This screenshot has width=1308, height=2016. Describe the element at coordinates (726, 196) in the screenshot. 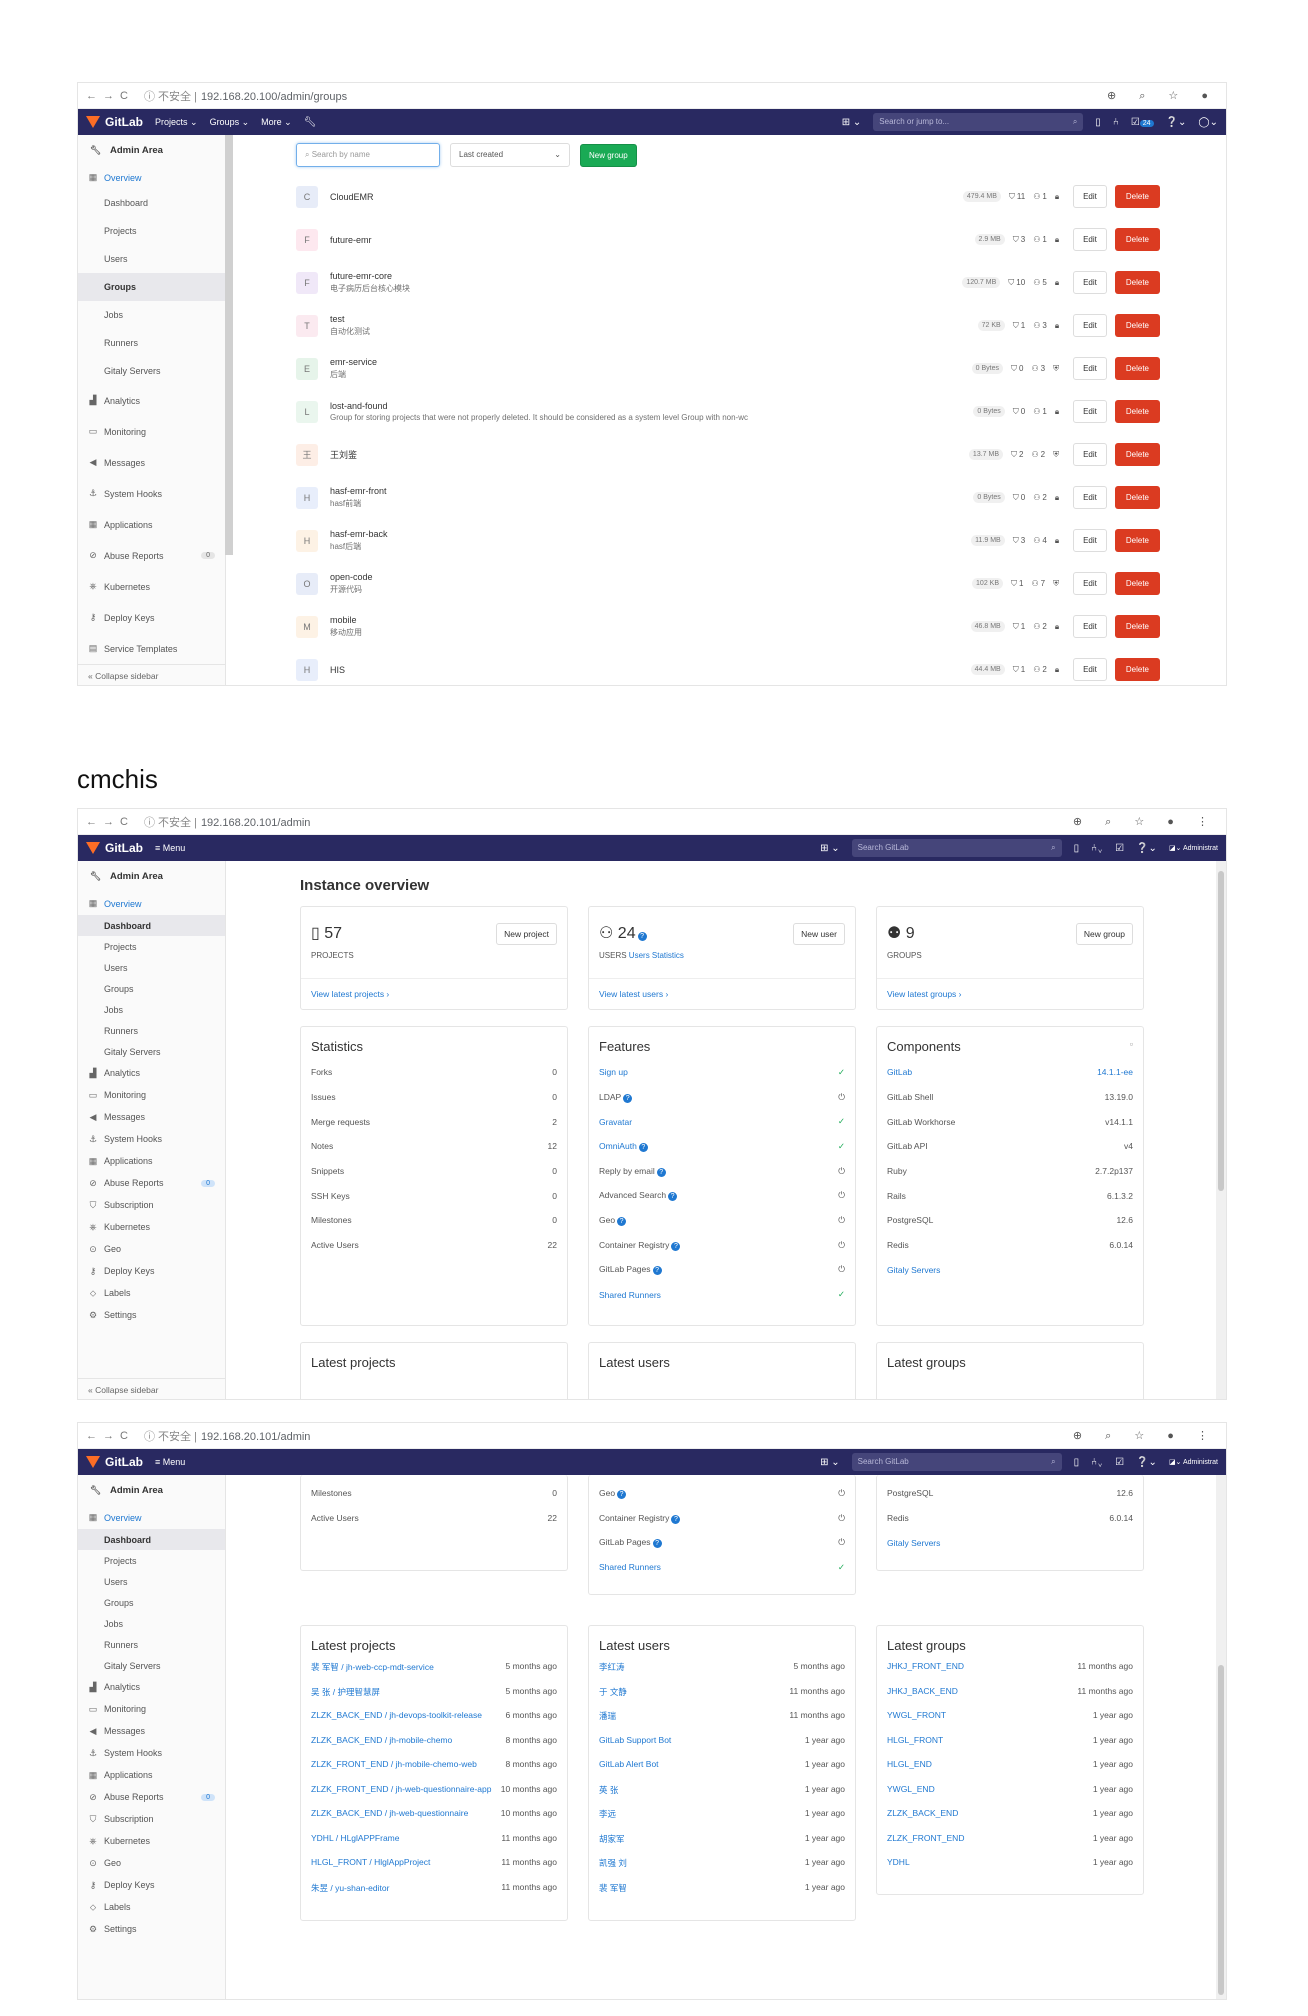

I see `group-row: C CloudEMR 479.4 MB ⛉ 11 ⚇ 1 🔒︎ Edit Delete` at that location.